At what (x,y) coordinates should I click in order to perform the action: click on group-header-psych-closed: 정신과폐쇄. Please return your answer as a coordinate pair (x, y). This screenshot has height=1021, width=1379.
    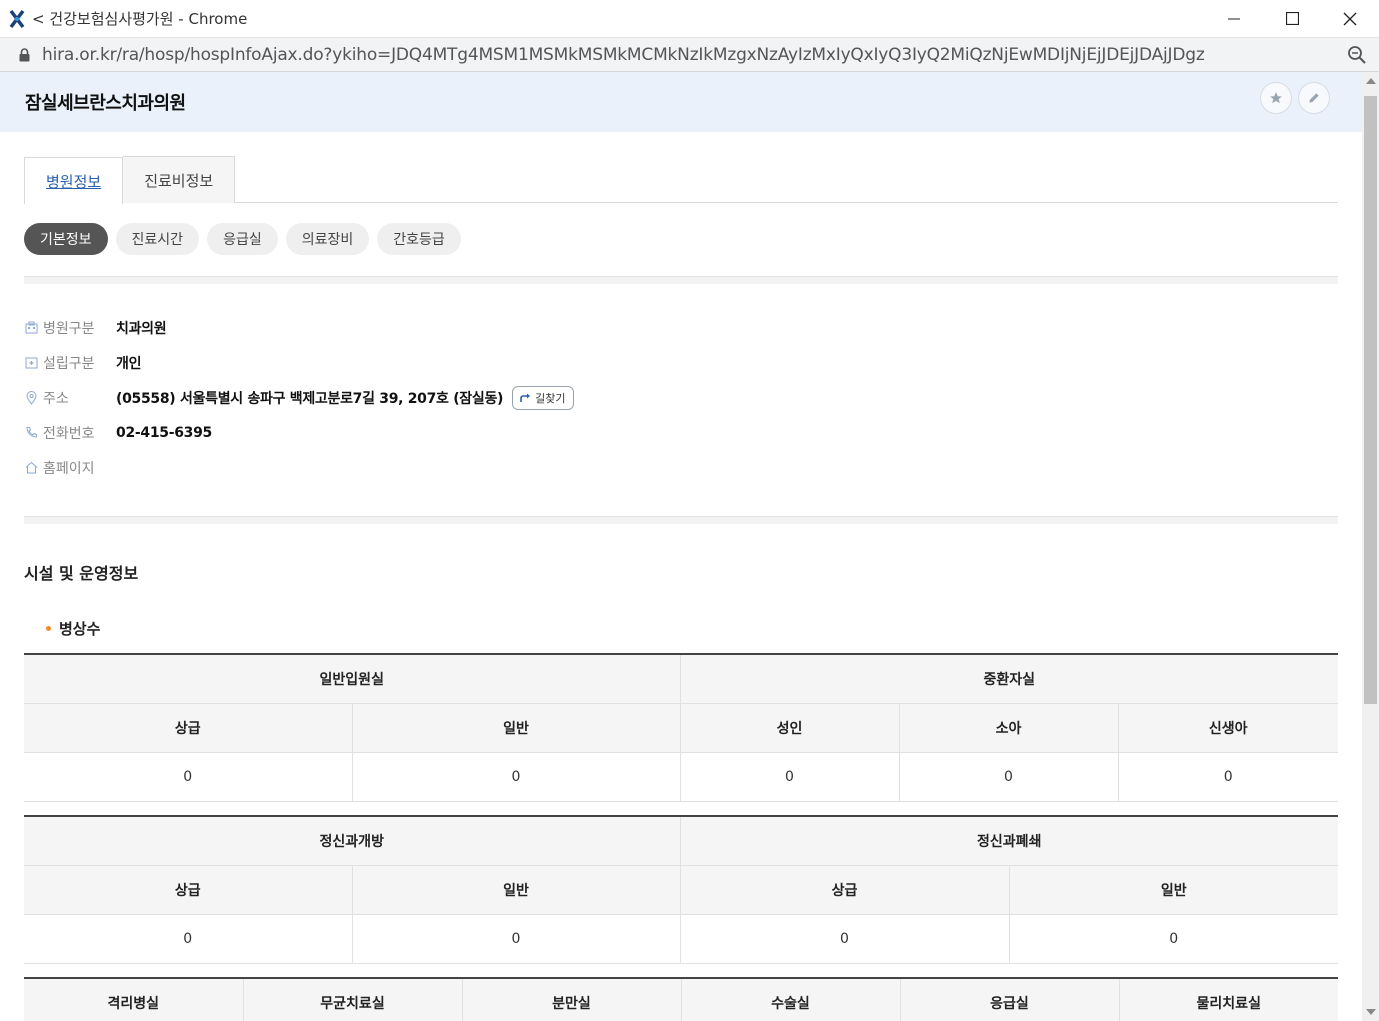
    Looking at the image, I should click on (1008, 841).